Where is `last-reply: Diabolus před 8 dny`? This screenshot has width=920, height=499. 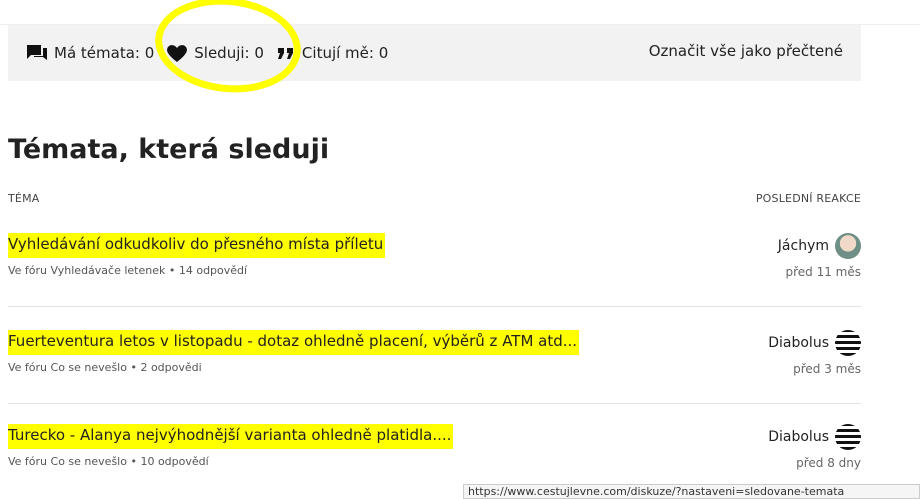 last-reply: Diabolus před 8 dny is located at coordinates (791, 447).